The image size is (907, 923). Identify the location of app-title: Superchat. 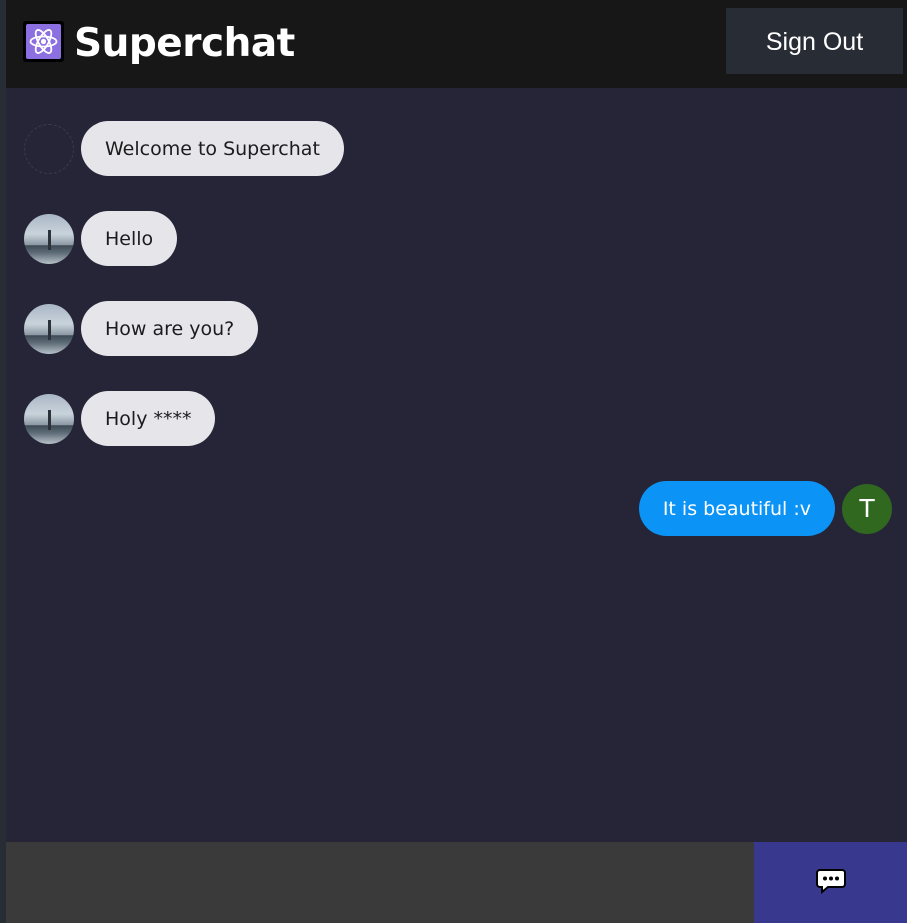
(184, 43).